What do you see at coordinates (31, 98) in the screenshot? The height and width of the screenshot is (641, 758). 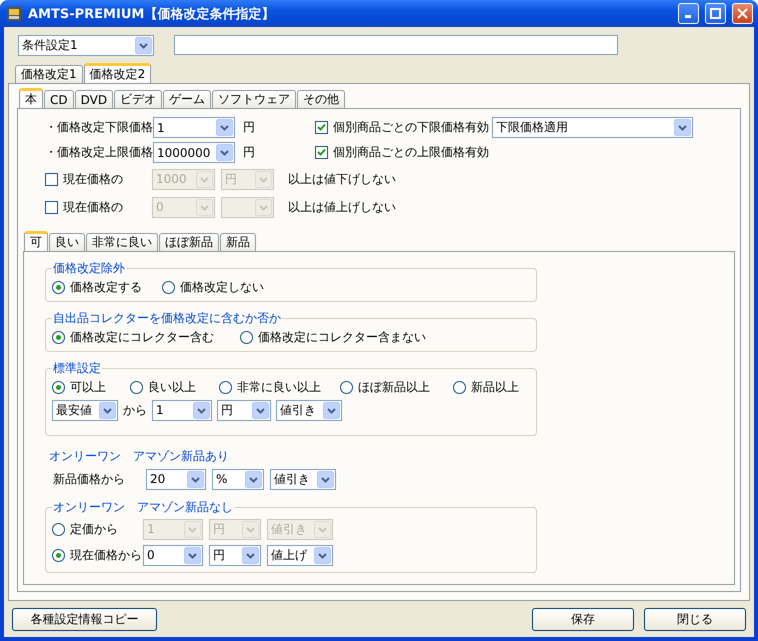 I see `tab: 本` at bounding box center [31, 98].